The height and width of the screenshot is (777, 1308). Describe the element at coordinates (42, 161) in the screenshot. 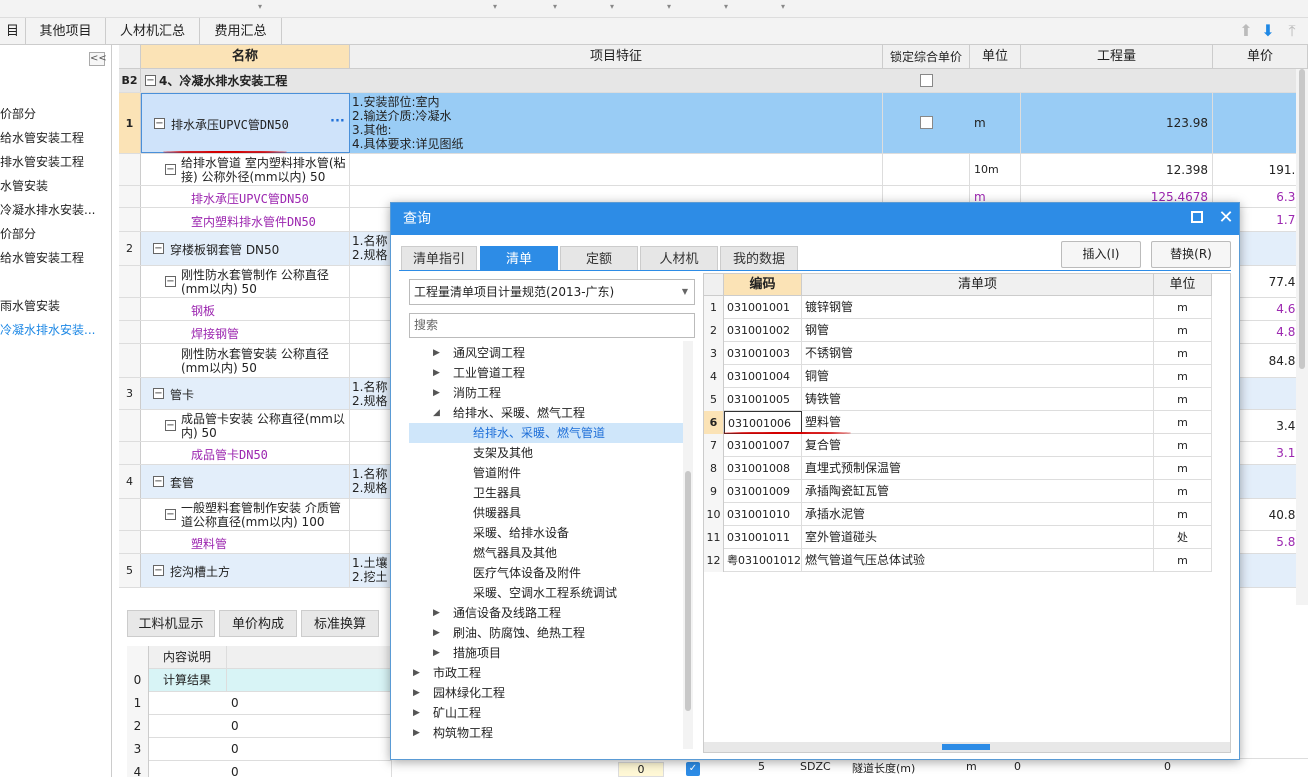

I see `nav-item: 排水管安装工程` at that location.